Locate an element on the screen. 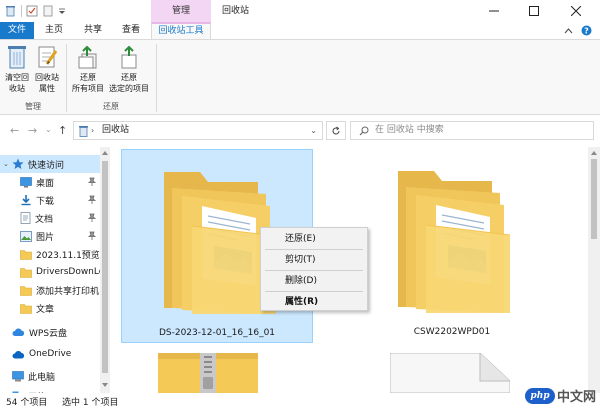 Image resolution: width=600 pixels, height=409 pixels. file-name: CSW2202WPD01 is located at coordinates (452, 332).